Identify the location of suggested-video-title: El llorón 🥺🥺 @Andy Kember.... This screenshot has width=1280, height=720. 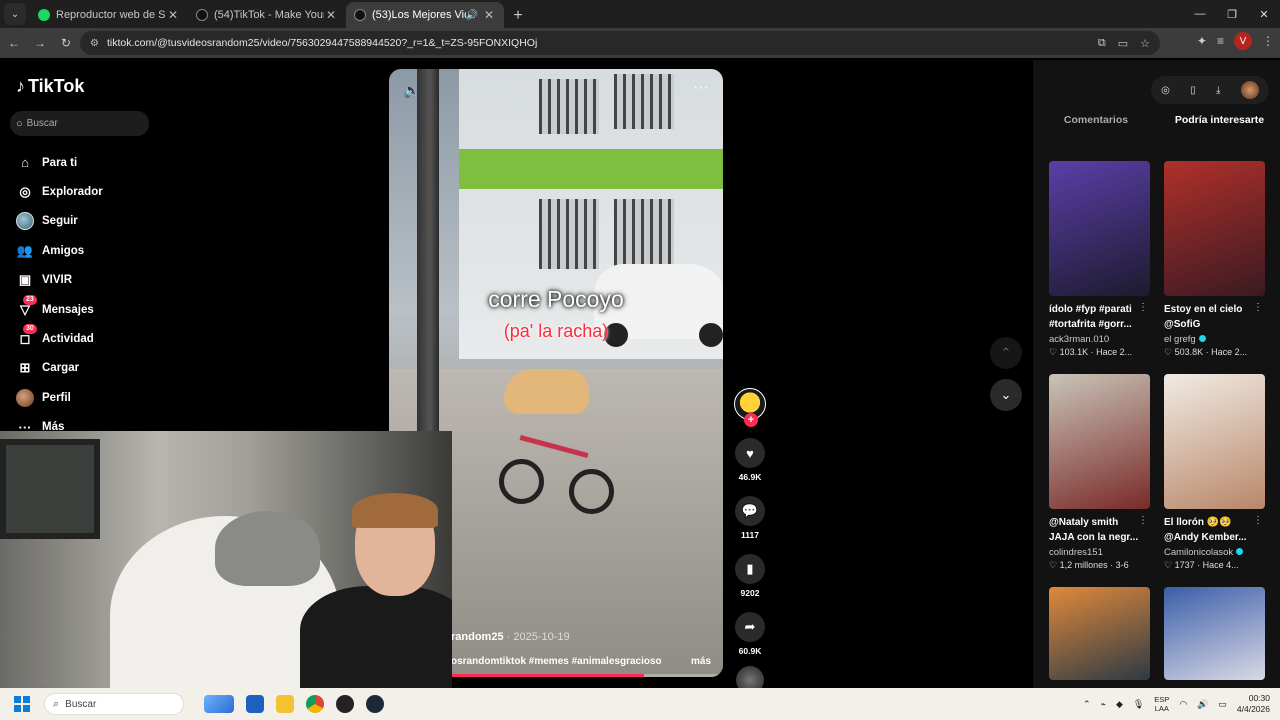
(1210, 530).